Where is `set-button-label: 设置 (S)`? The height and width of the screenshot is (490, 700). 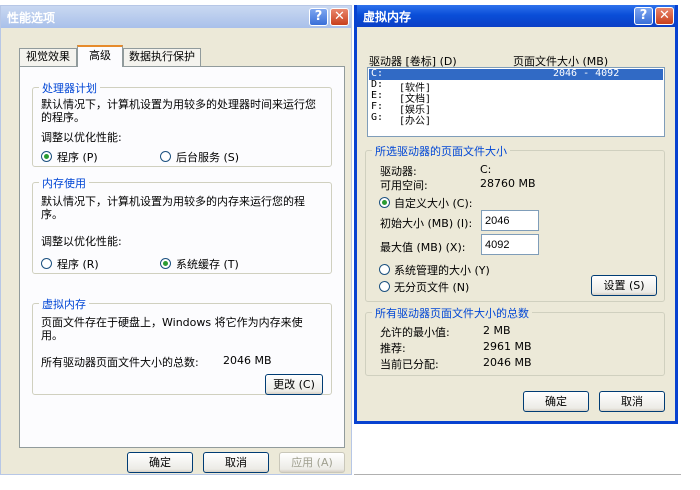
set-button-label: 设置 (S) is located at coordinates (624, 285).